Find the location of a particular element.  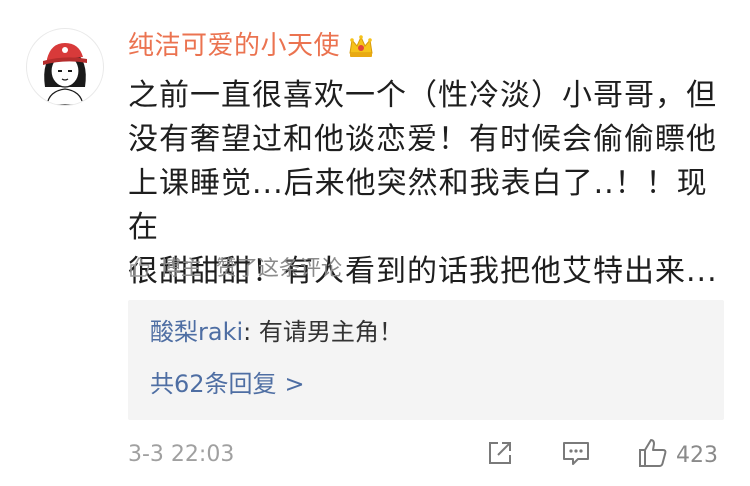

username-row: 纯洁可爱的小天使 is located at coordinates (252, 46).